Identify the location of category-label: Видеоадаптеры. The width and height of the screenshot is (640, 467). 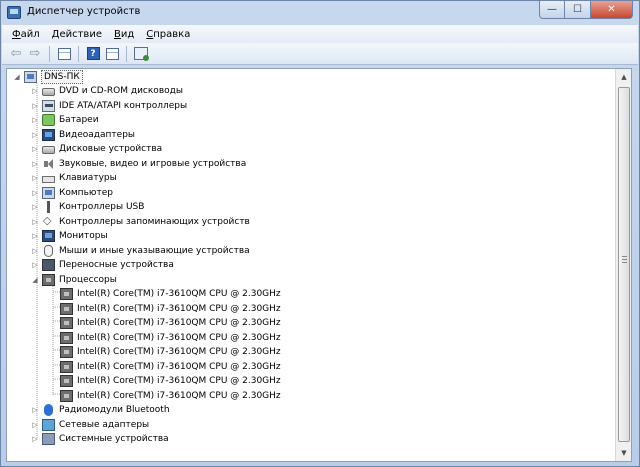
(97, 134).